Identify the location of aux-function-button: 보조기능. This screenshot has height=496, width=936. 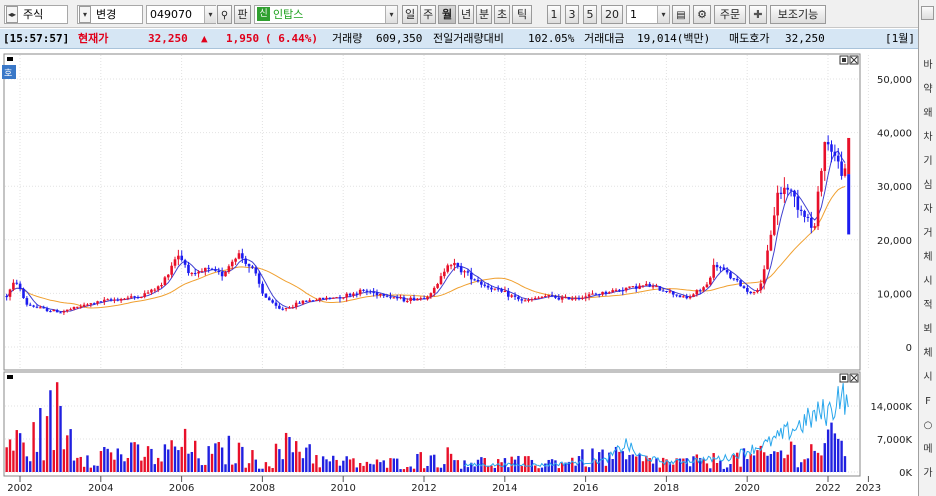
(798, 14).